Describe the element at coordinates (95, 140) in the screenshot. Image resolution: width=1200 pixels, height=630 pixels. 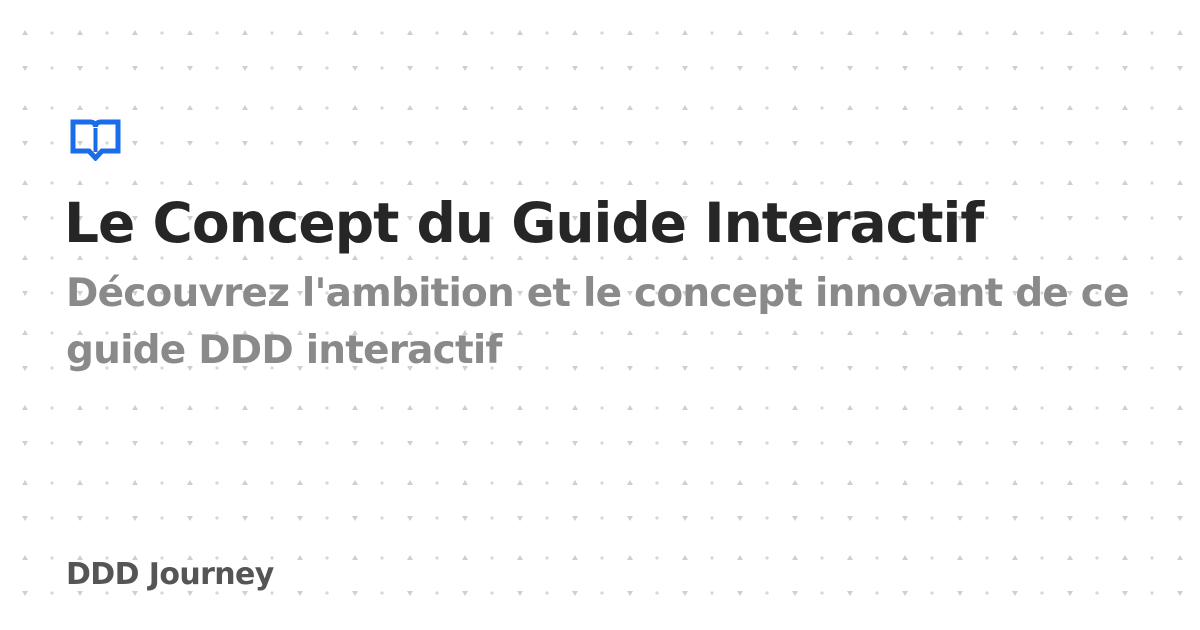
I see `open-book-icon` at that location.